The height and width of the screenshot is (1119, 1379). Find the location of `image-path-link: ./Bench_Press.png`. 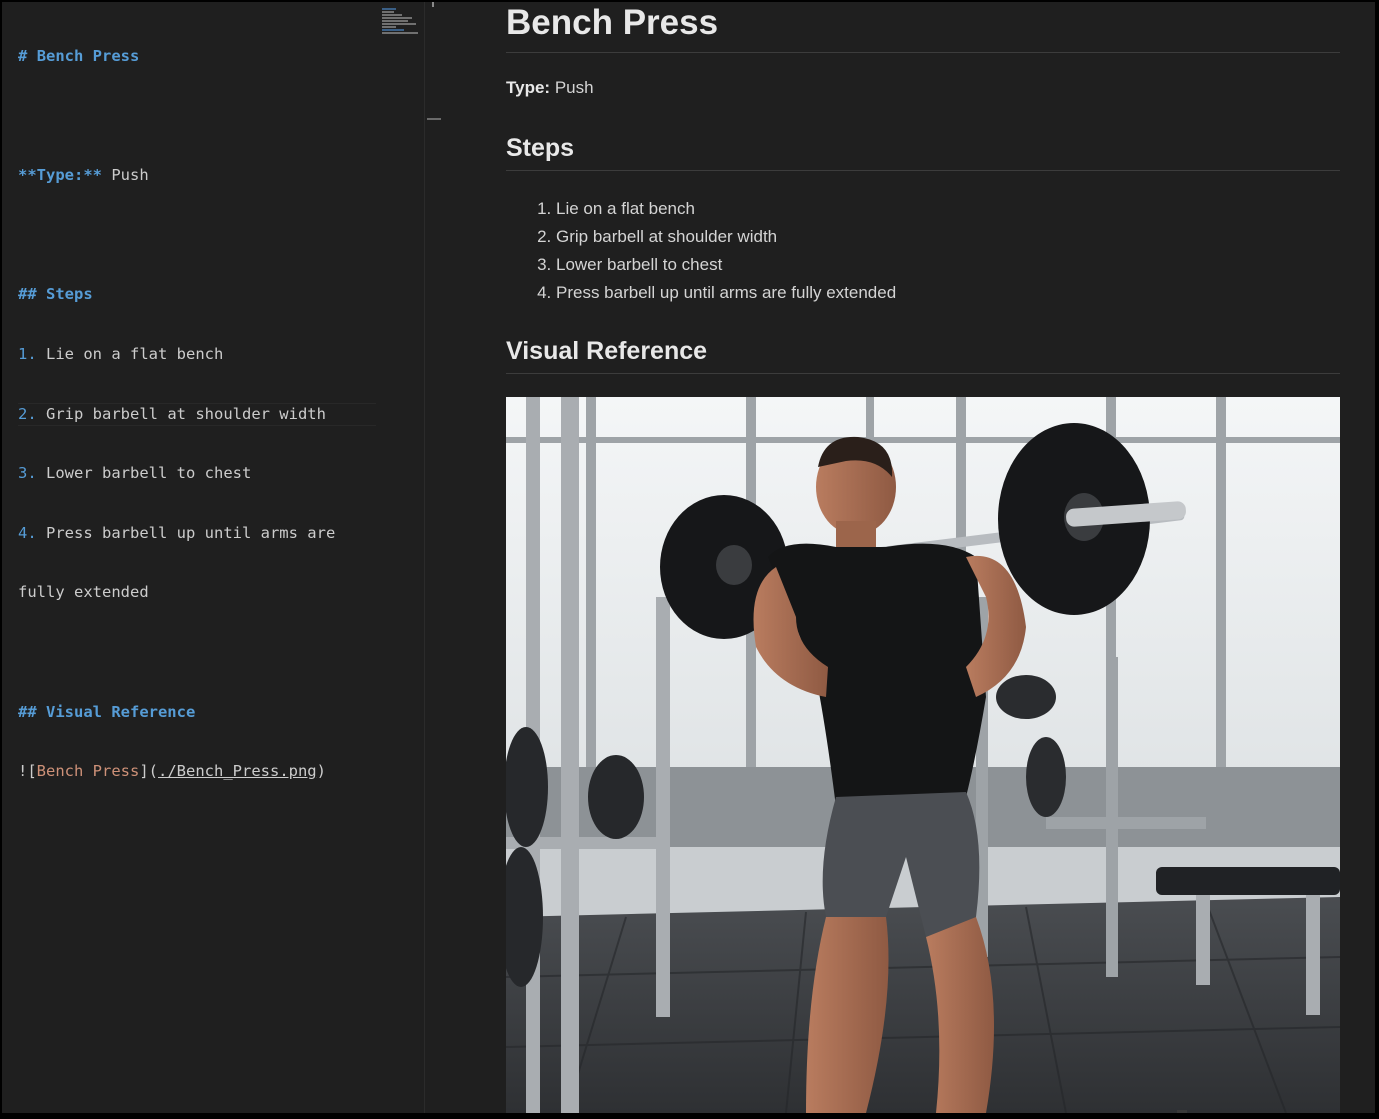

image-path-link: ./Bench_Press.png is located at coordinates (237, 771).